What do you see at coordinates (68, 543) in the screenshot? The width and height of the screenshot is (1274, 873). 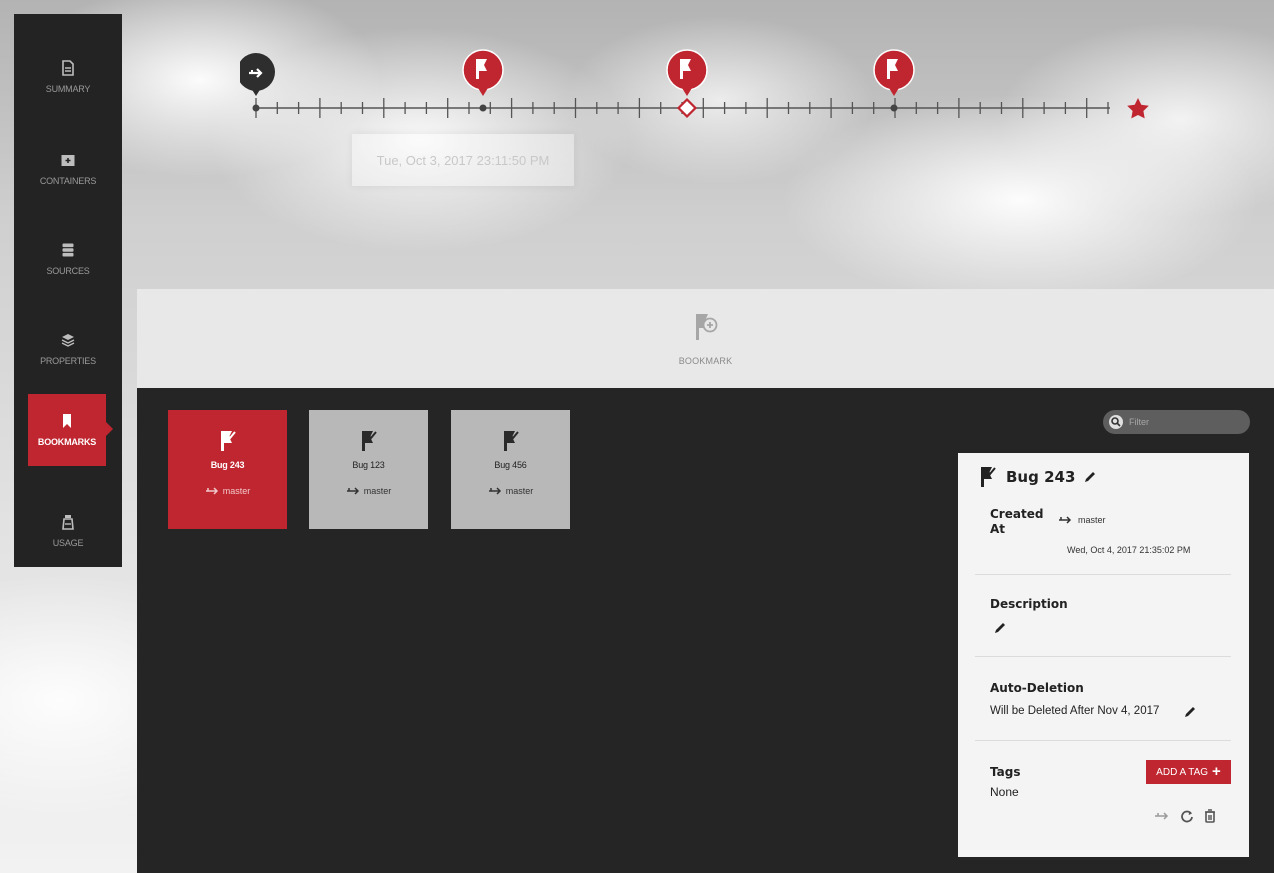 I see `sidebar-item-label: USAGE` at bounding box center [68, 543].